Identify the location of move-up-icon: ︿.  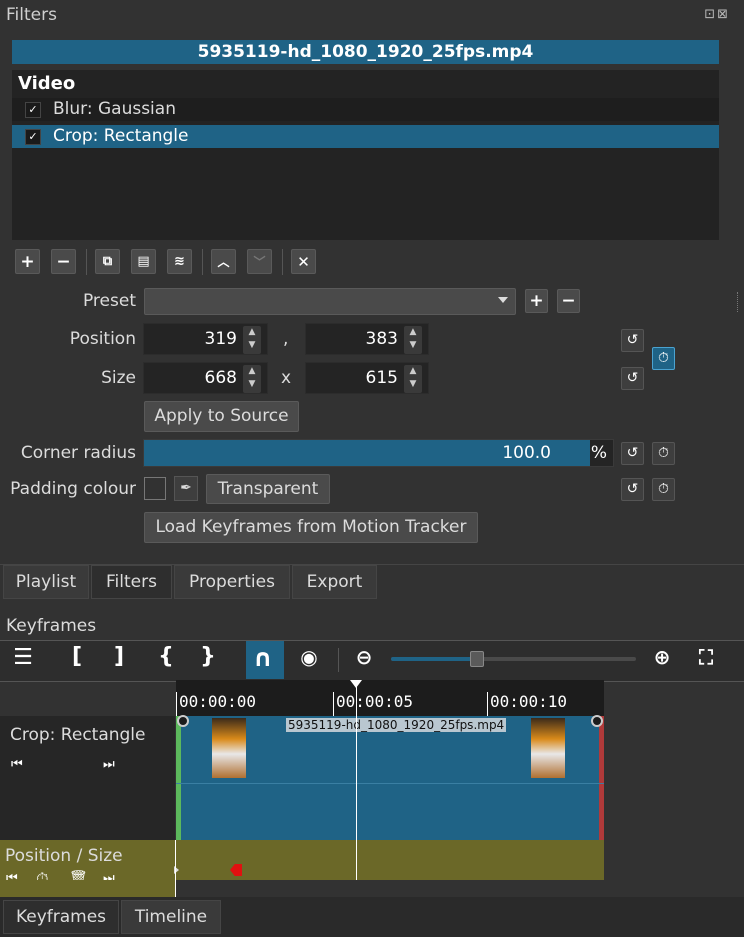
(223, 261).